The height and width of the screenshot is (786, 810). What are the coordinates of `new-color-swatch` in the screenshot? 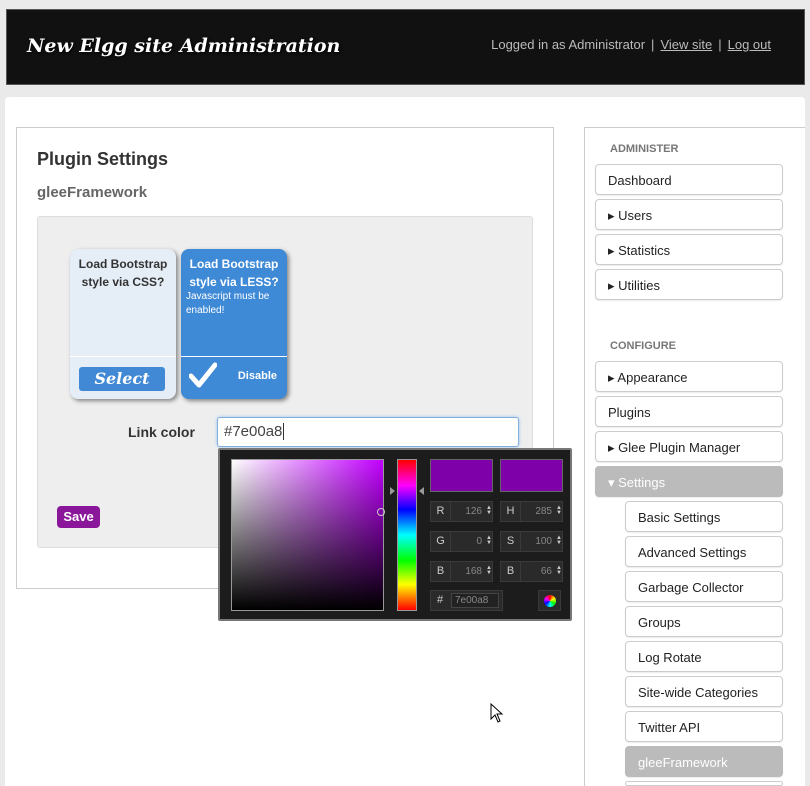 It's located at (461, 475).